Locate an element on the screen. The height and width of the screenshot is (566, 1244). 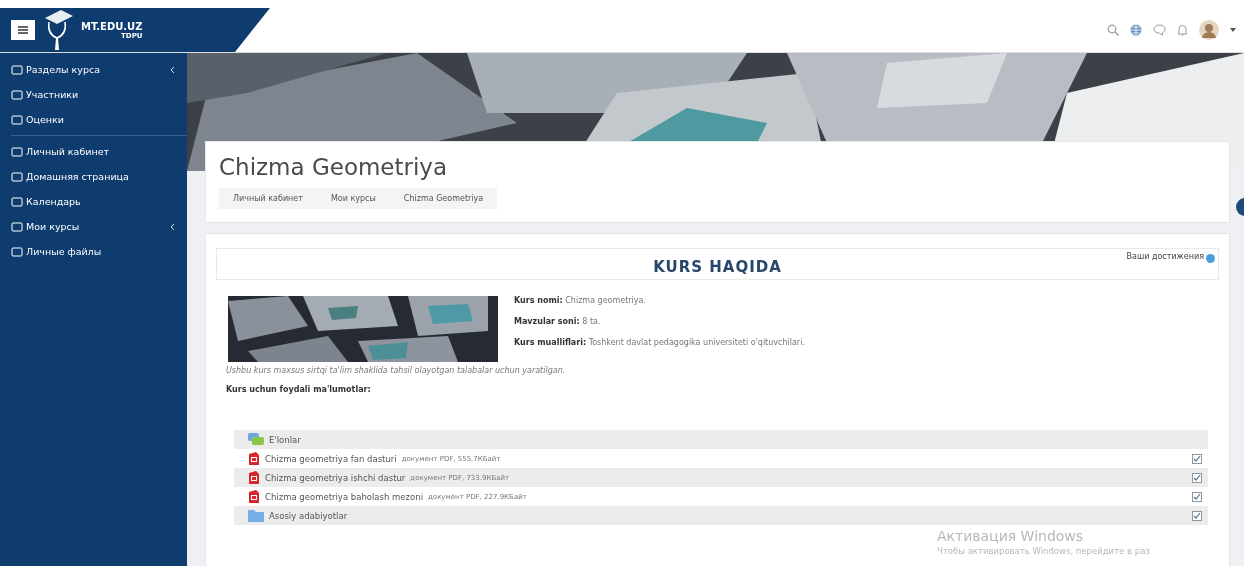
globe-icon is located at coordinates (1136, 30).